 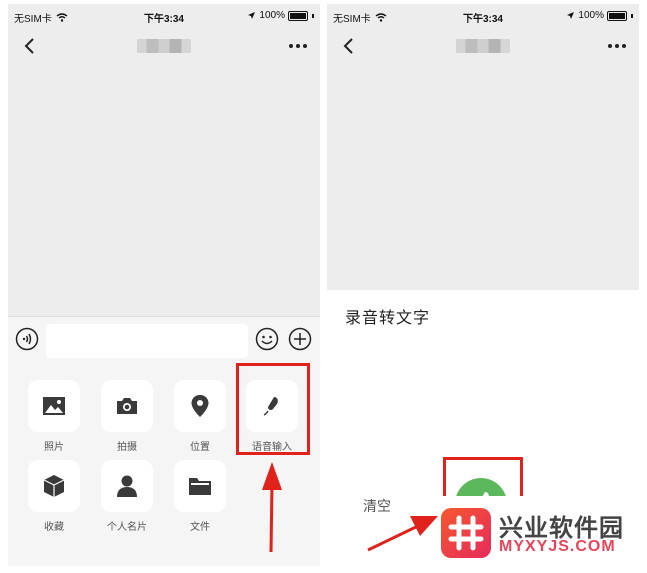 I want to click on annotation-arrows, so click(x=350, y=507).